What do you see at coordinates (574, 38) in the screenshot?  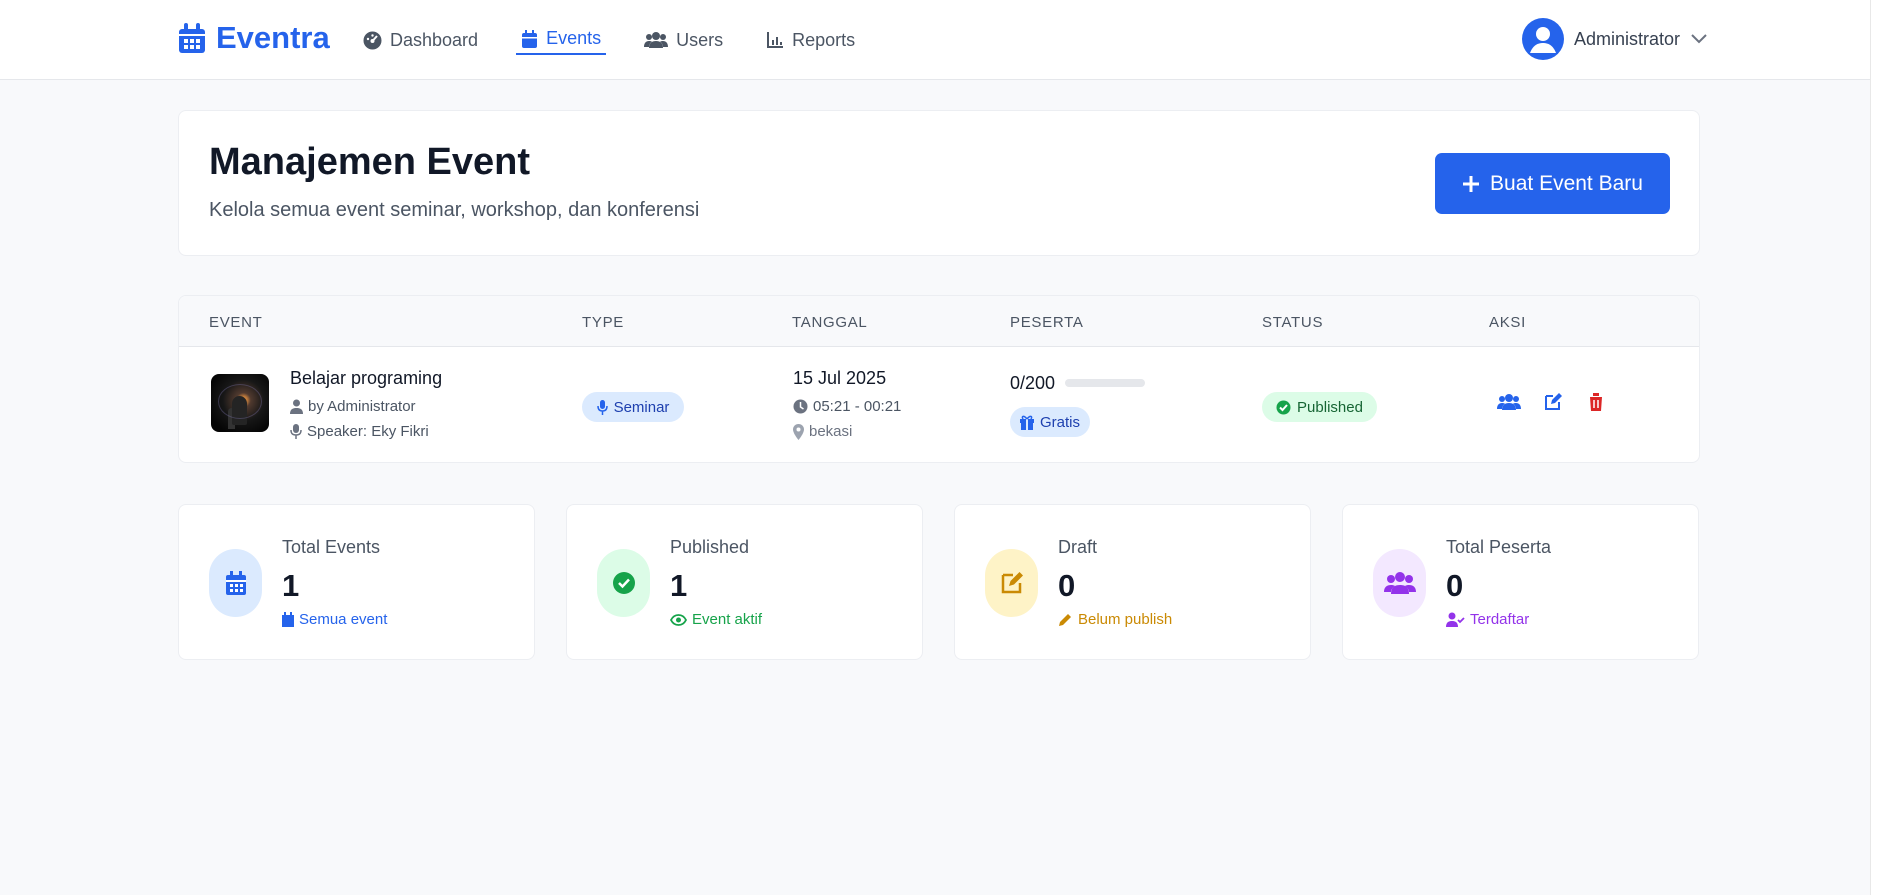 I see `nav-events-label: Events` at bounding box center [574, 38].